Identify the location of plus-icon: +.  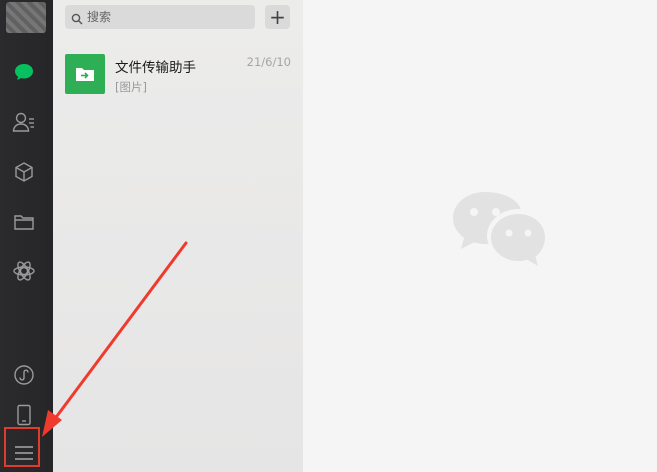
(277, 17).